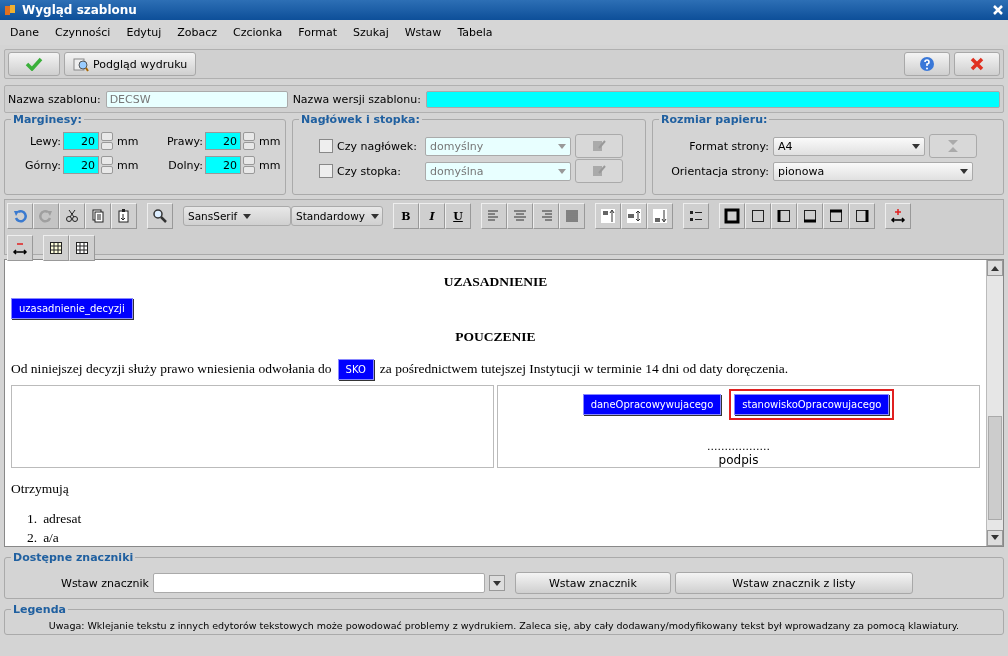 Image resolution: width=1008 pixels, height=656 pixels. What do you see at coordinates (998, 10) in the screenshot?
I see `close-icon` at bounding box center [998, 10].